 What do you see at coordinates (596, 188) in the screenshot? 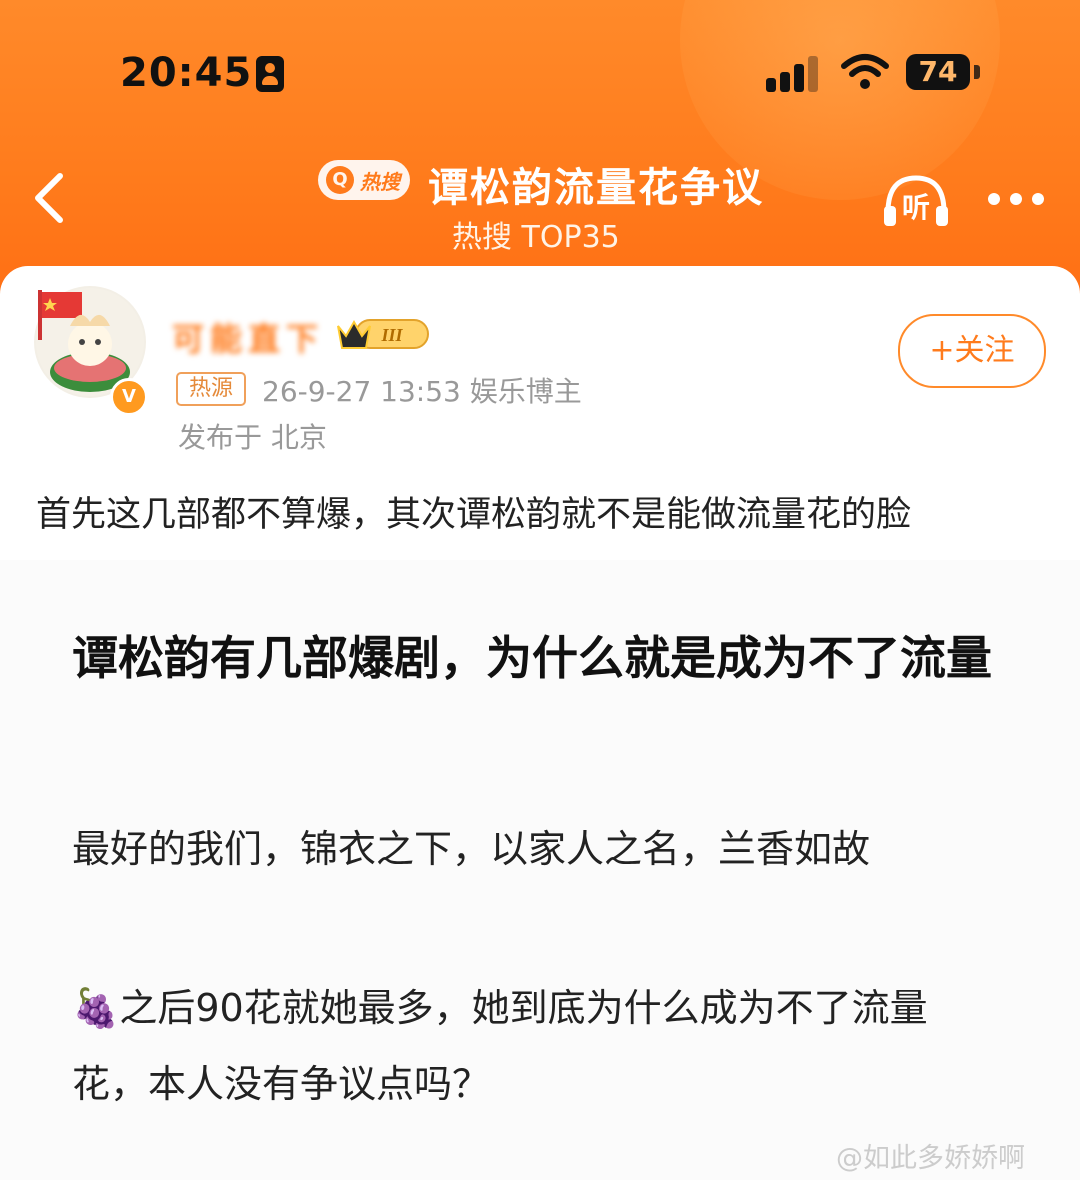
I see `topic-title: 谭松韵流量花争议` at bounding box center [596, 188].